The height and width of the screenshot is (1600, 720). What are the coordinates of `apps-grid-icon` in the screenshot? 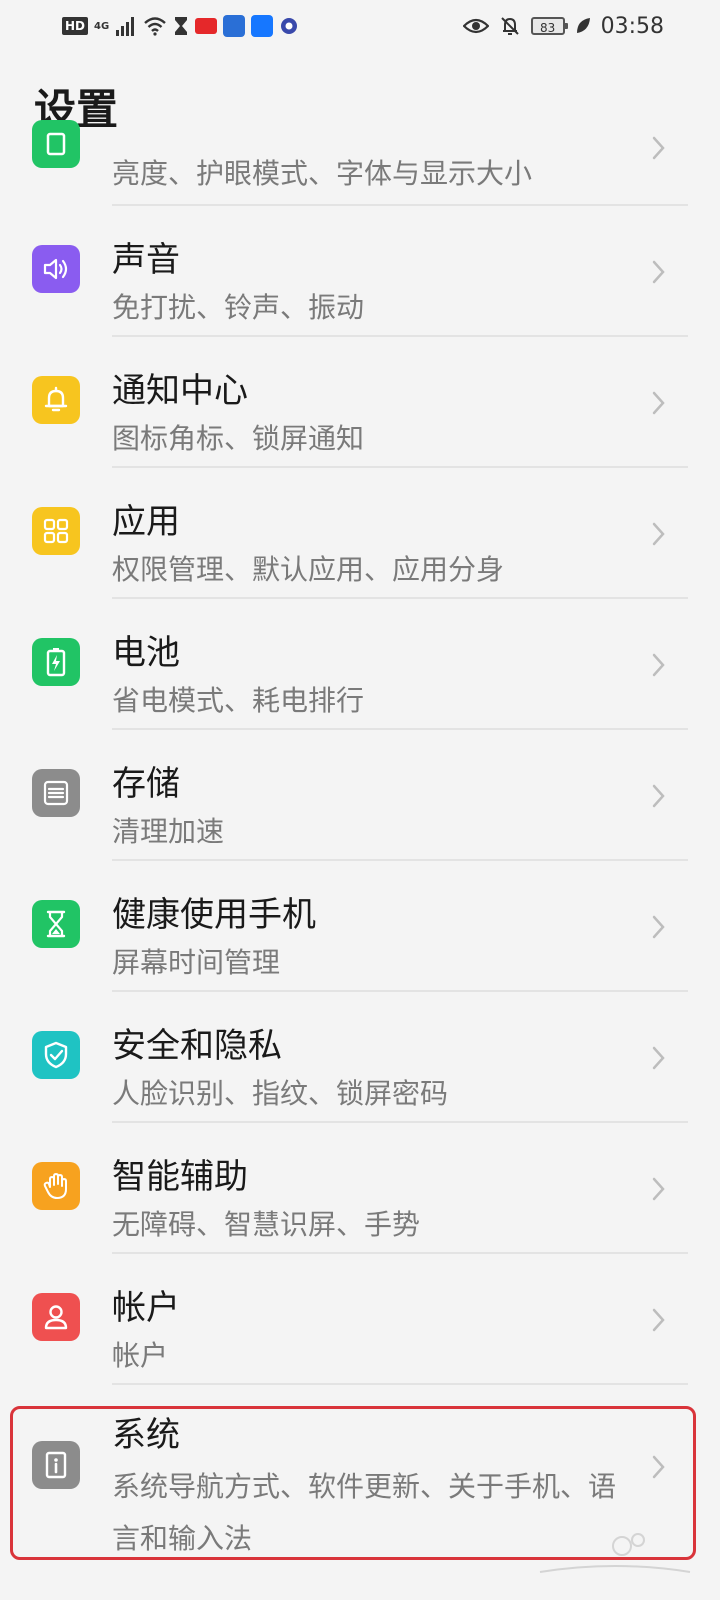 It's located at (56, 531).